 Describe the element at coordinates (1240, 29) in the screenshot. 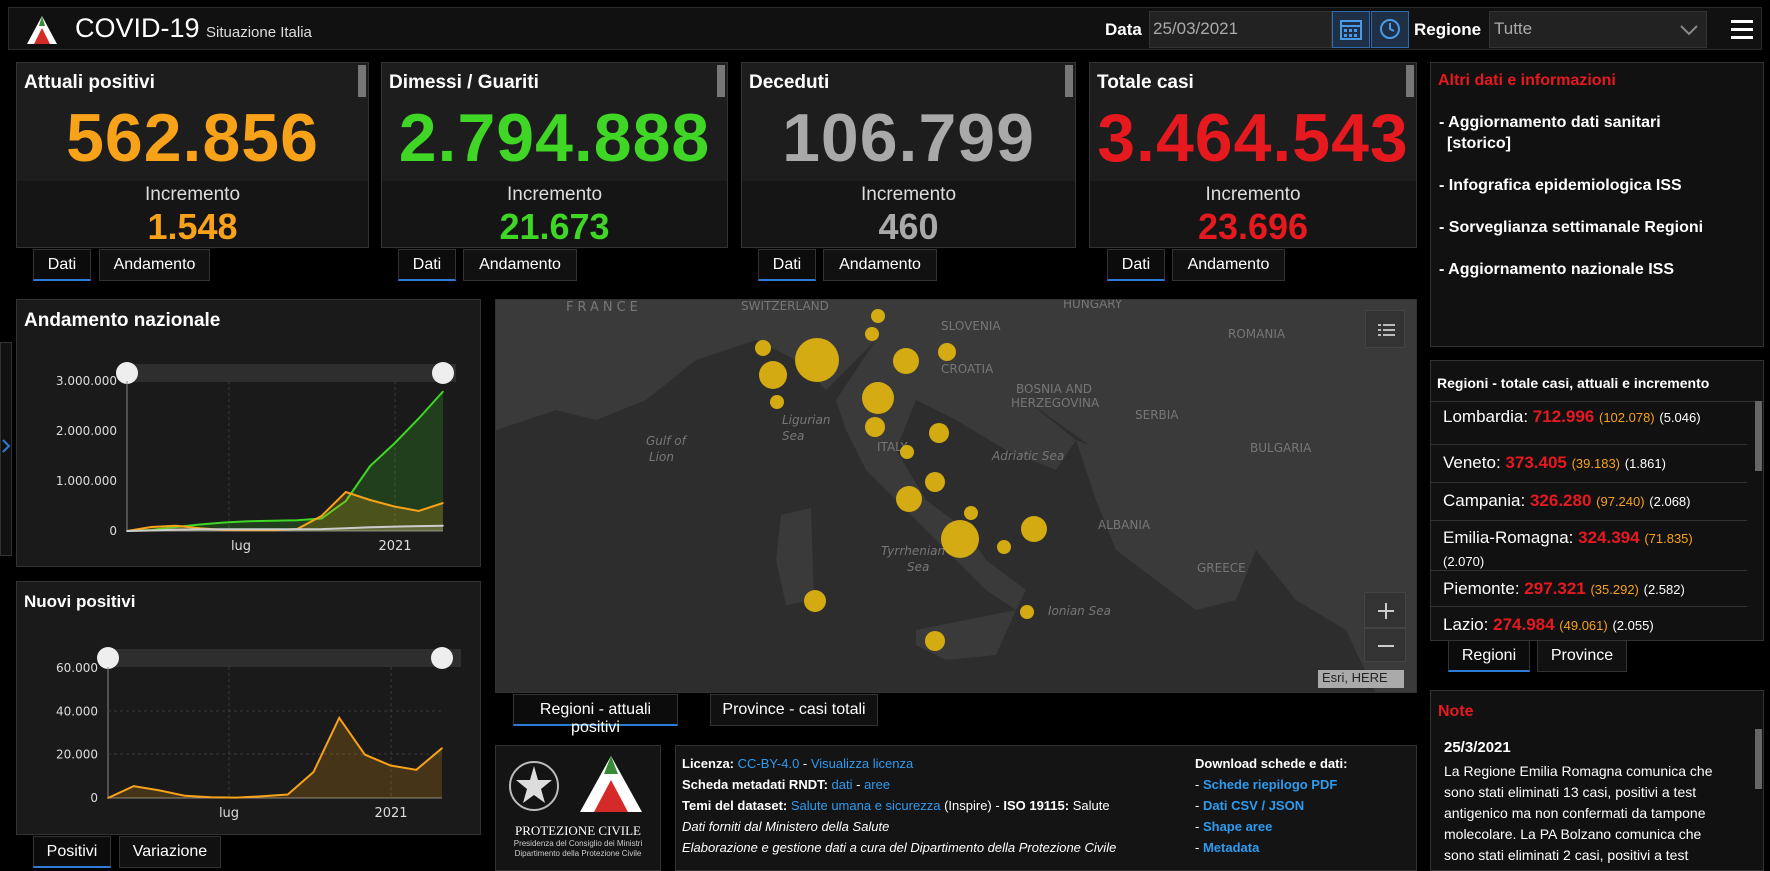

I see `date-field: 25/03/2021` at that location.